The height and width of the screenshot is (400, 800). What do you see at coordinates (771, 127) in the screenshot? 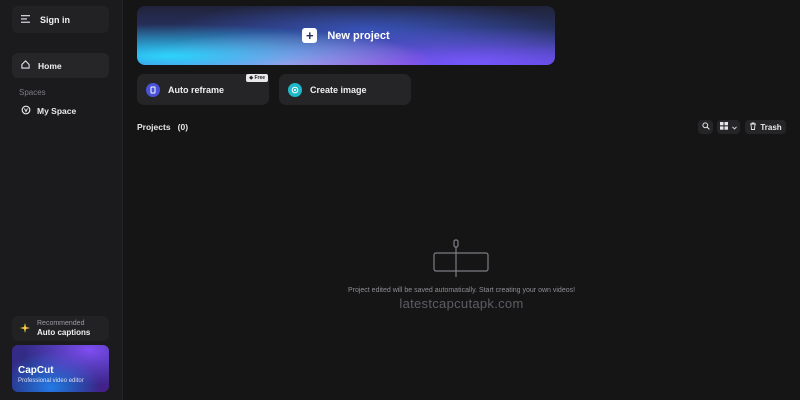
I see `trash-label: Trash` at bounding box center [771, 127].